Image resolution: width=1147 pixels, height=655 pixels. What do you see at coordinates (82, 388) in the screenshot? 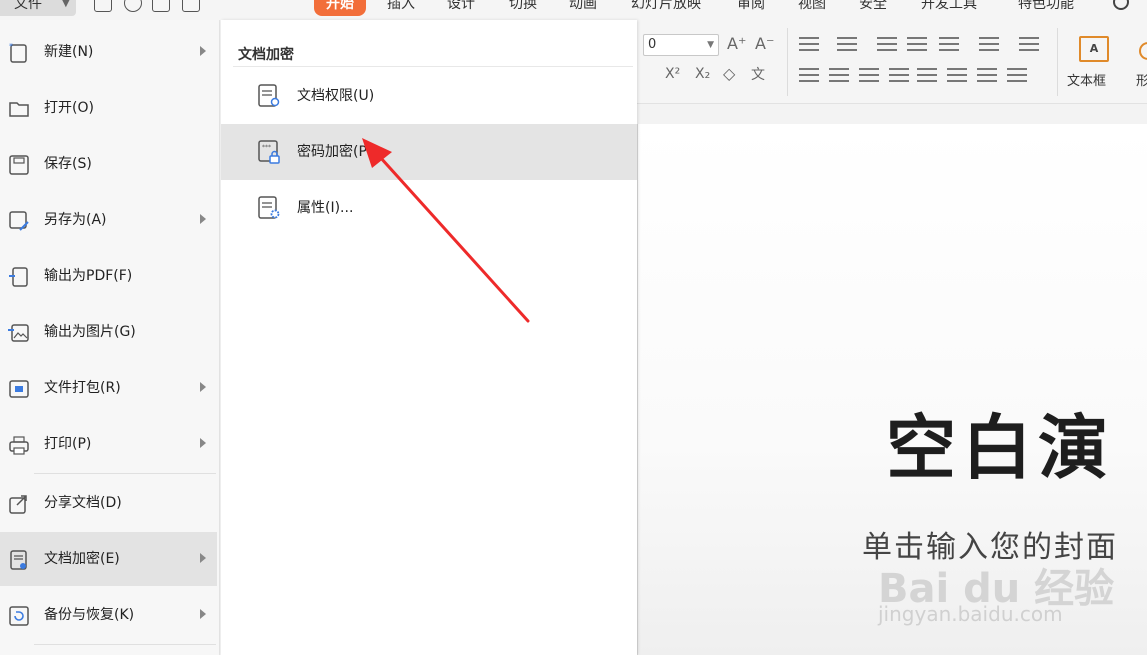
I see `menu-item-label: 文件打包(R)` at bounding box center [82, 388].